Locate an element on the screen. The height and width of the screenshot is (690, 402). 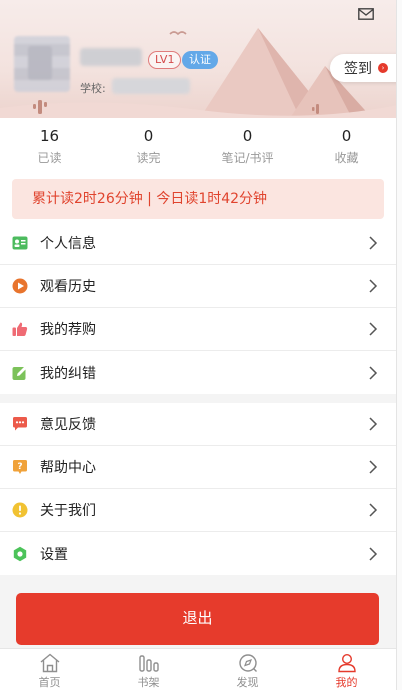
stat-finished: 0 读完 is located at coordinates (148, 145).